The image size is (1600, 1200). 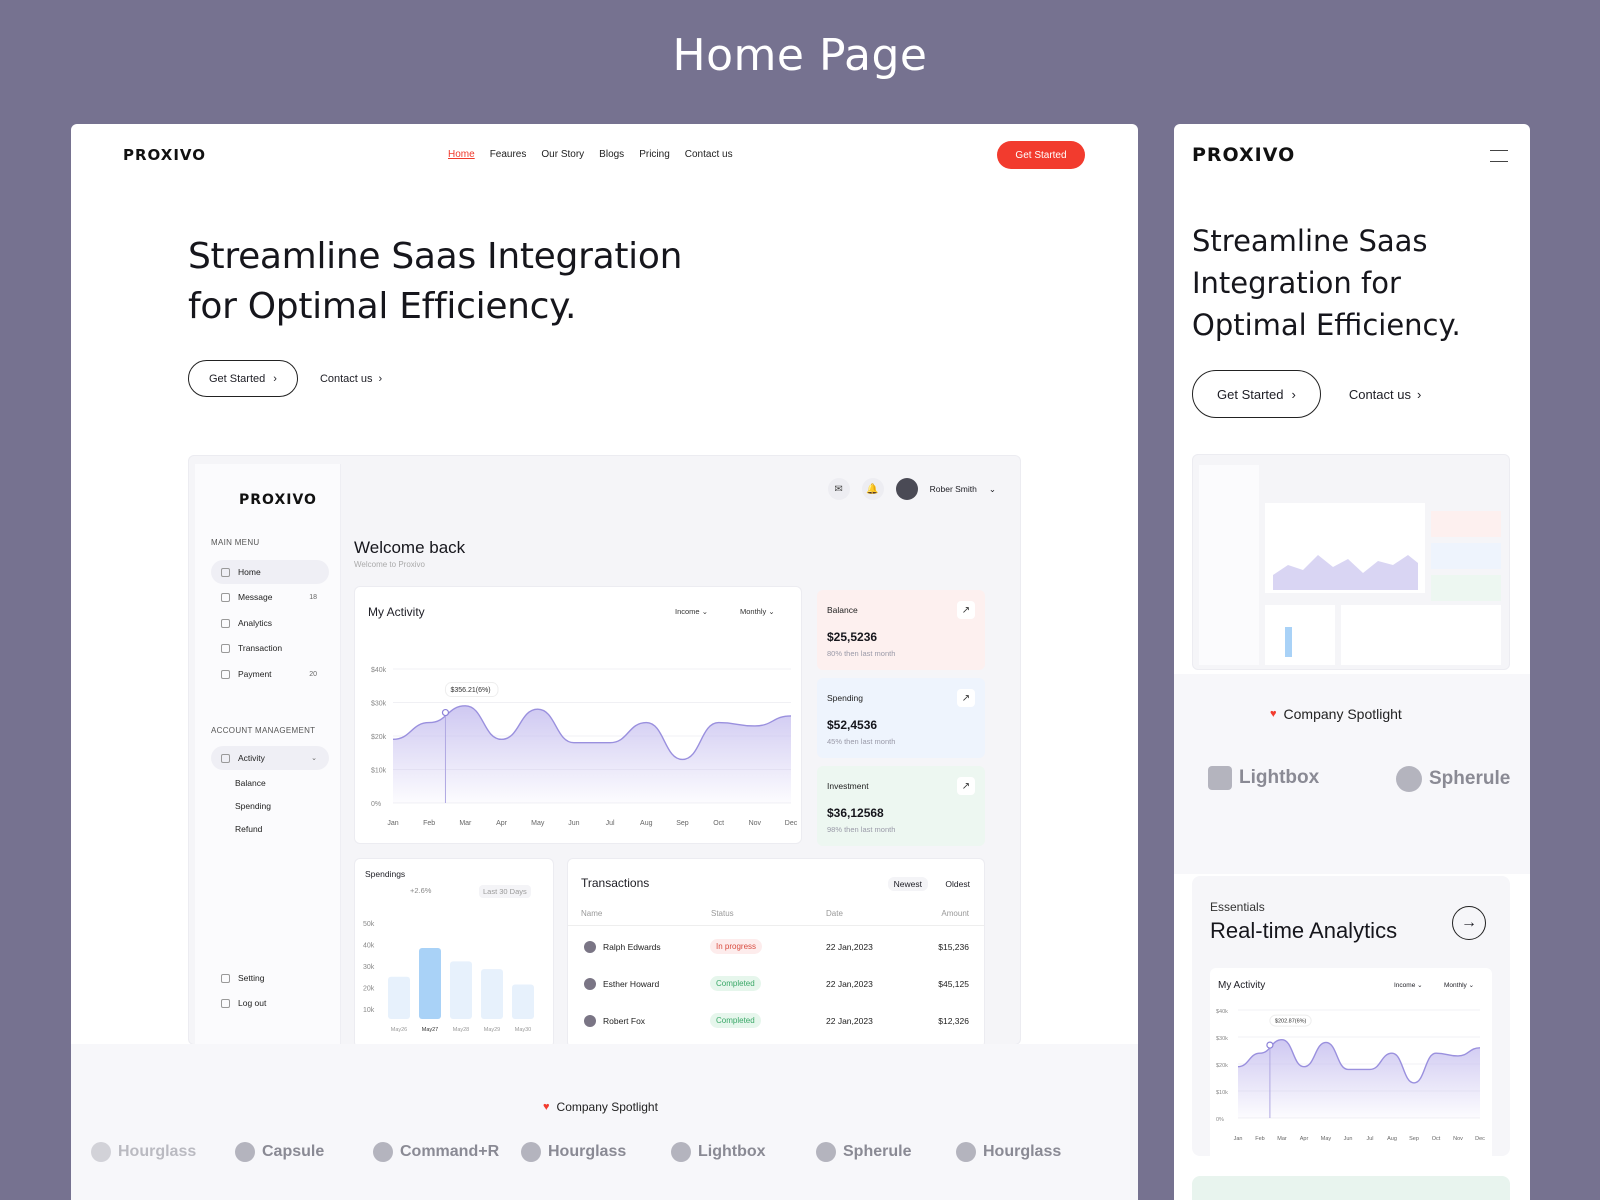 I want to click on nav-features: Feaures, so click(x=508, y=154).